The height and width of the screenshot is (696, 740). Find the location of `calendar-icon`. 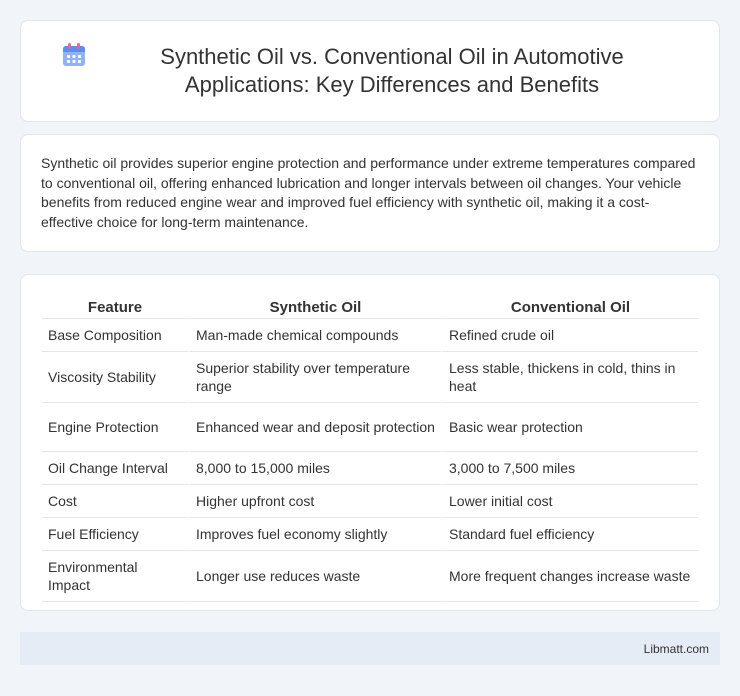

calendar-icon is located at coordinates (74, 54).